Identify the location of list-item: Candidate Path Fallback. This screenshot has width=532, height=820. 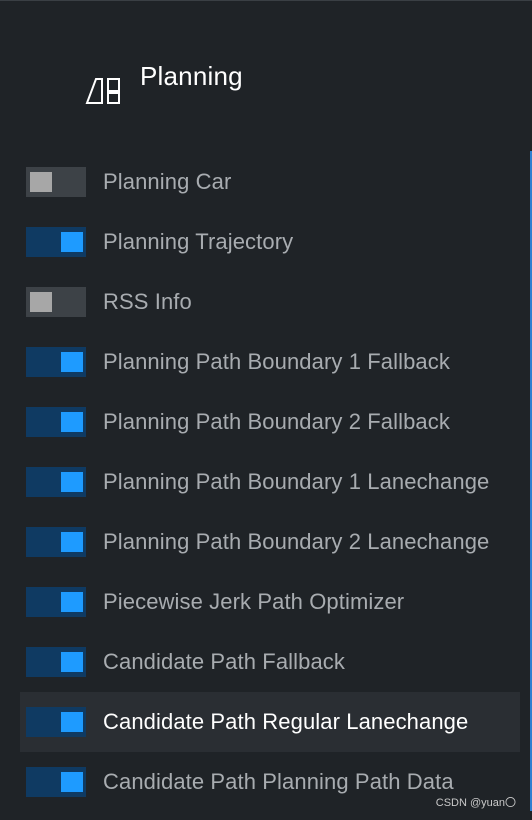
(270, 662).